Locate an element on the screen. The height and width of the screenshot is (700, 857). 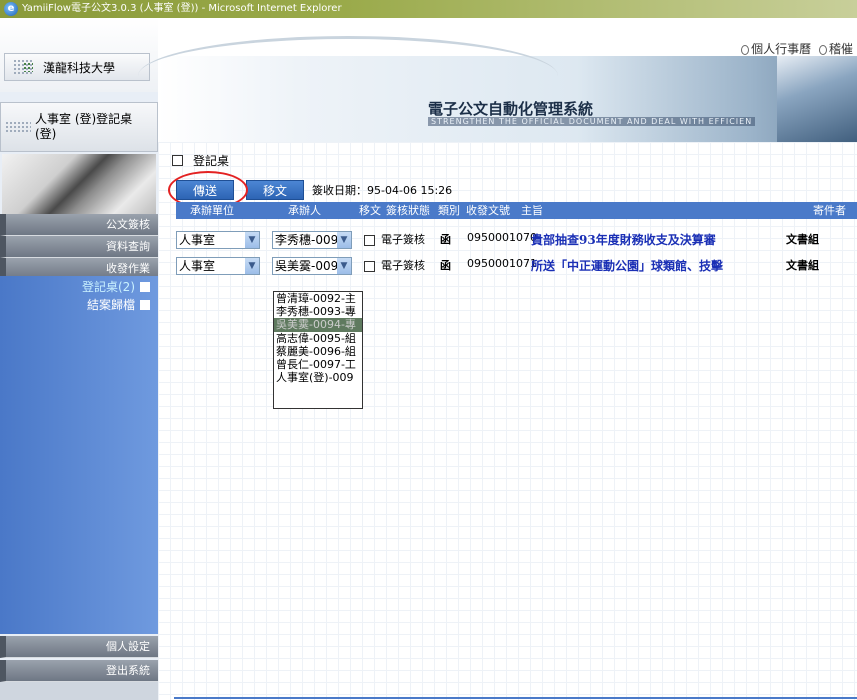
col-doc-no: 收發文號 is located at coordinates (488, 210).